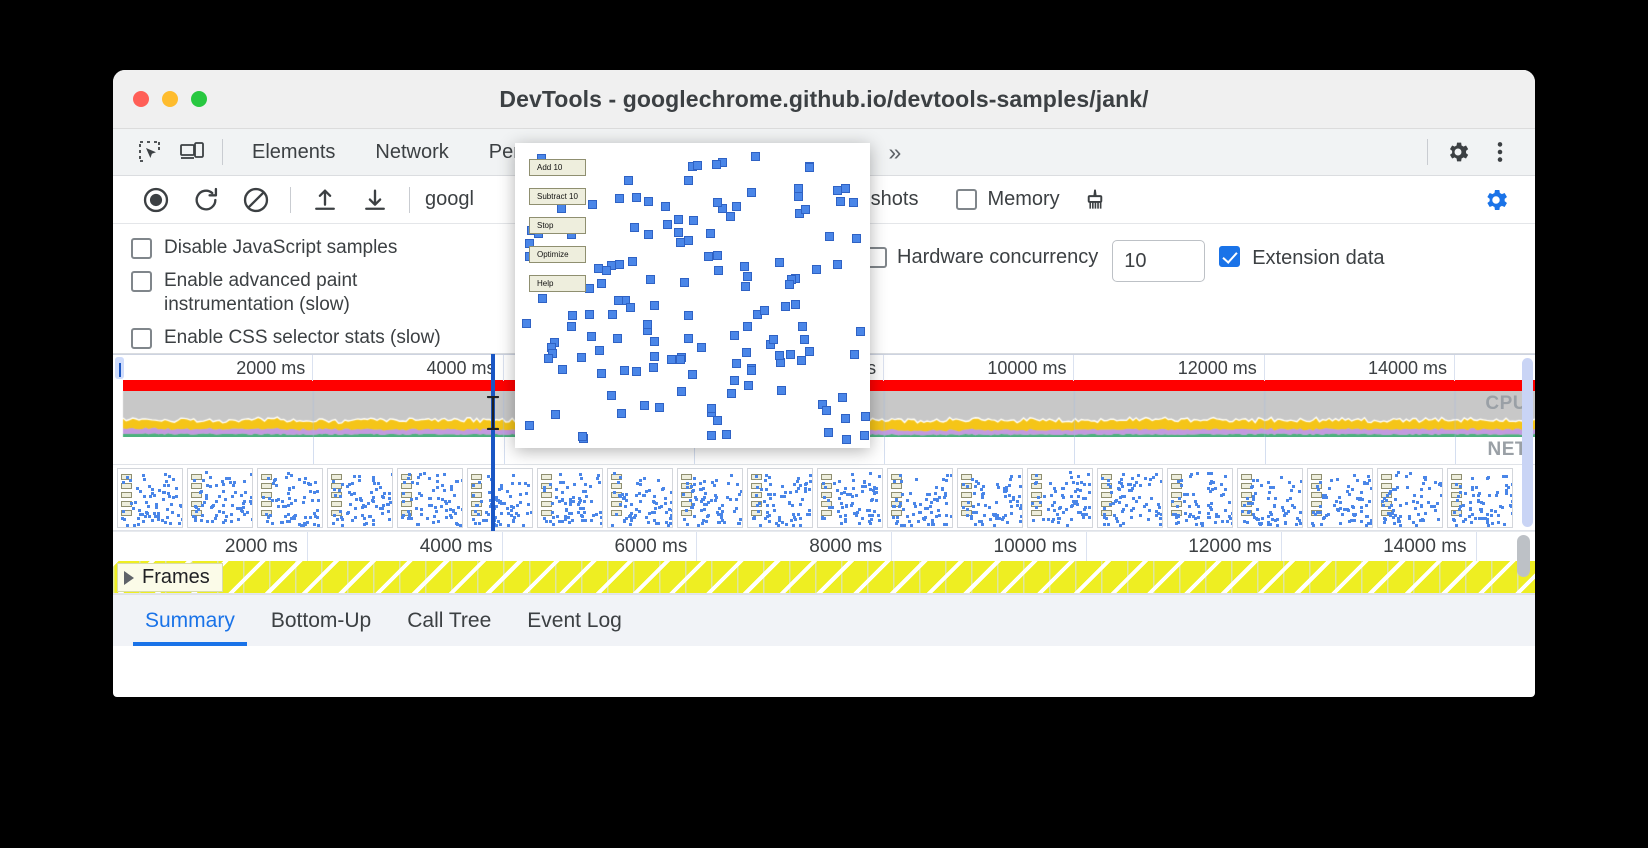 The width and height of the screenshot is (1648, 848). What do you see at coordinates (1500, 152) in the screenshot?
I see `kebab-menu-icon` at bounding box center [1500, 152].